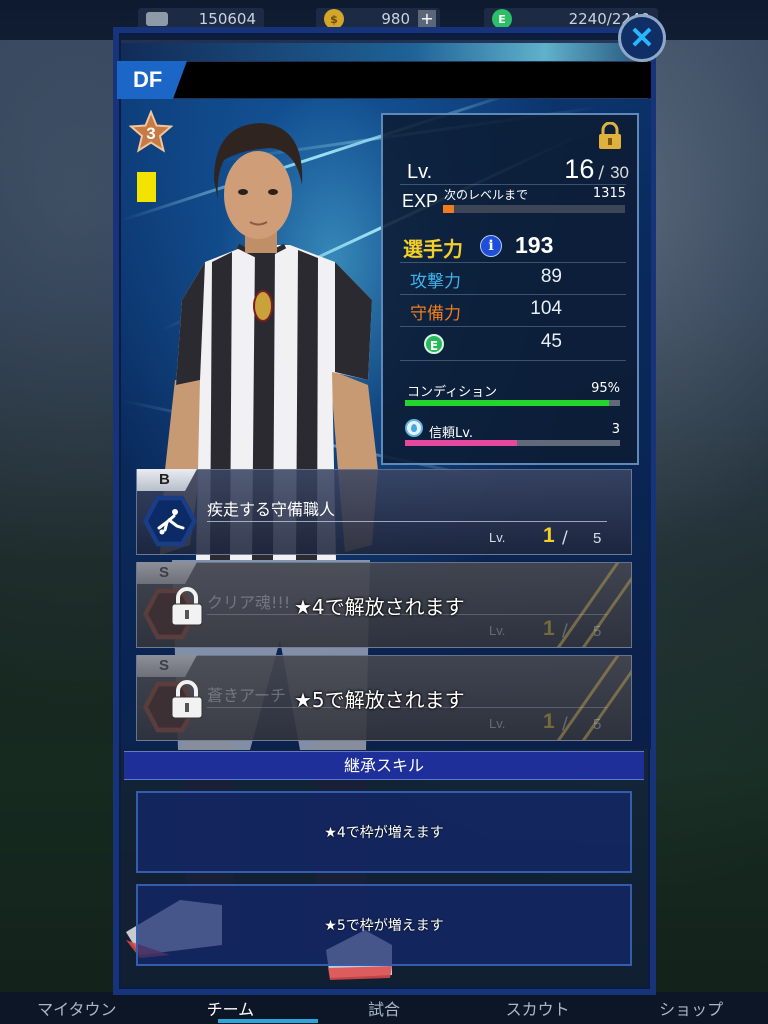  What do you see at coordinates (605, 388) in the screenshot?
I see `condition-value: 95%` at bounding box center [605, 388].